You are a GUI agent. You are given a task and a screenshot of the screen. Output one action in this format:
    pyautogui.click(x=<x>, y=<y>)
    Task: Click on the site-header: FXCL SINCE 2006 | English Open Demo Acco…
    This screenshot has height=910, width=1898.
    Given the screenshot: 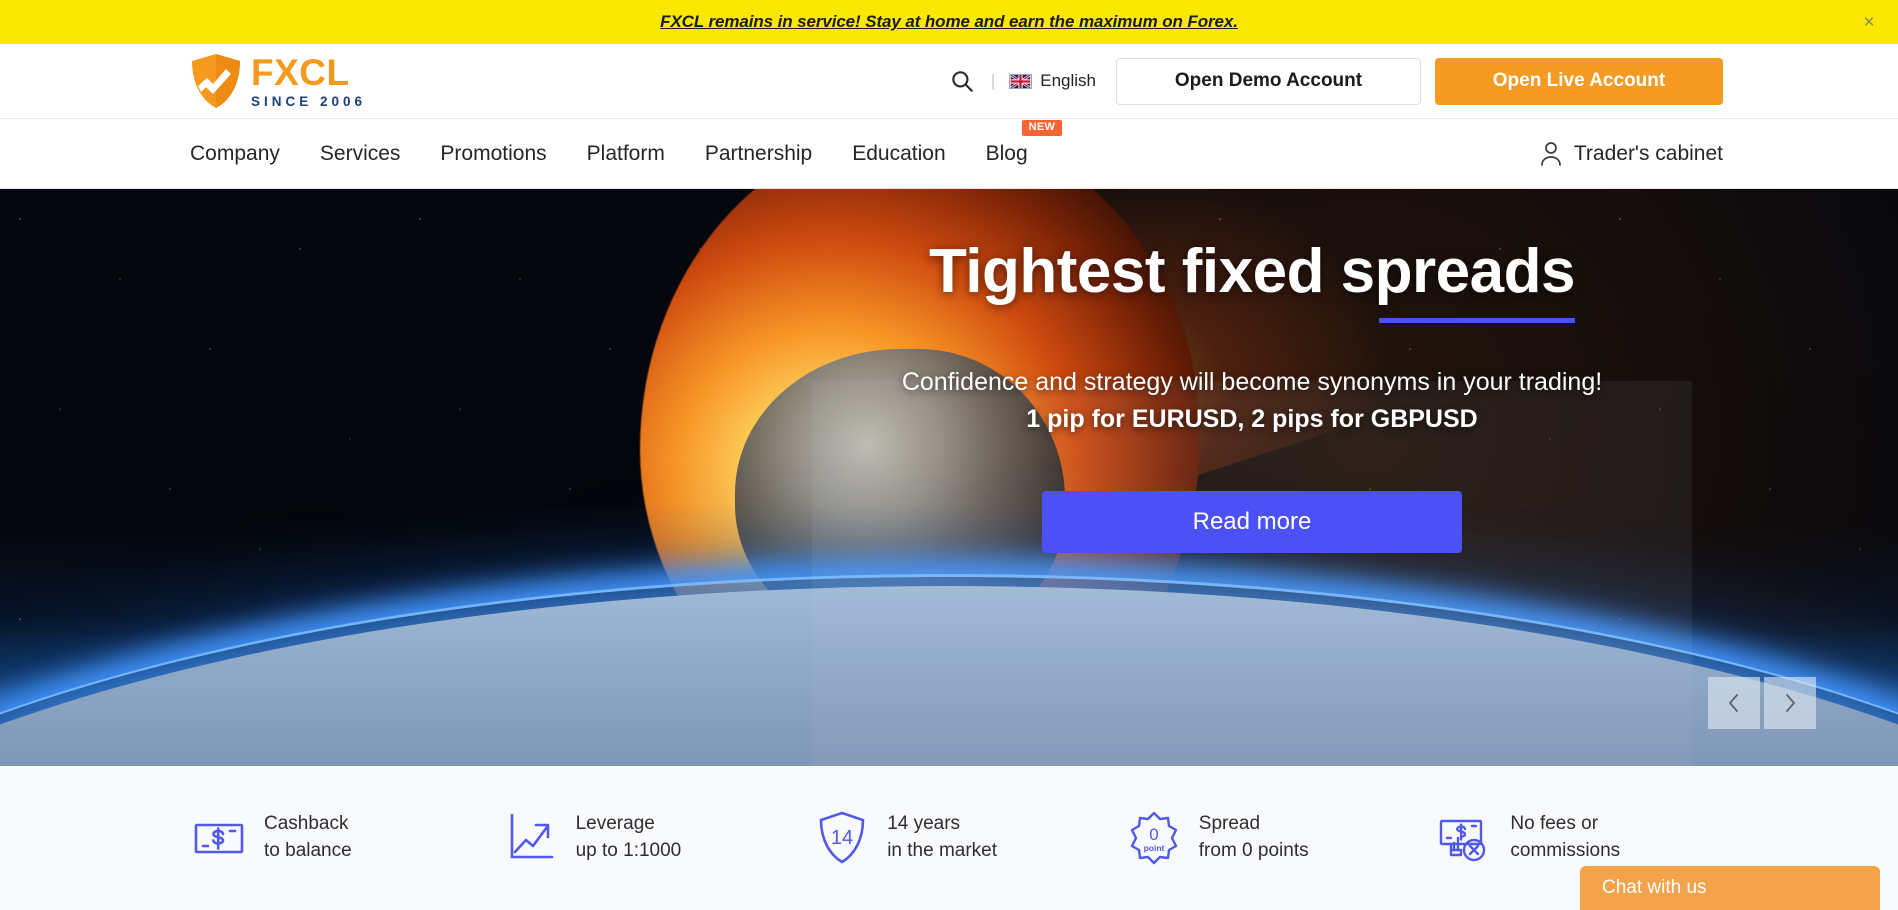 What is the action you would take?
    pyautogui.click(x=949, y=81)
    